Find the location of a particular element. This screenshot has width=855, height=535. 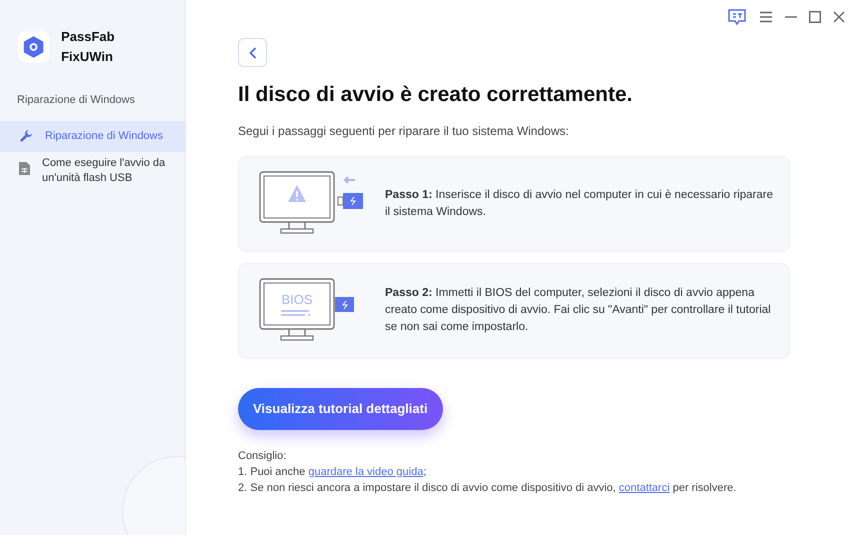

tips-heading: Consiglio: is located at coordinates (263, 456).